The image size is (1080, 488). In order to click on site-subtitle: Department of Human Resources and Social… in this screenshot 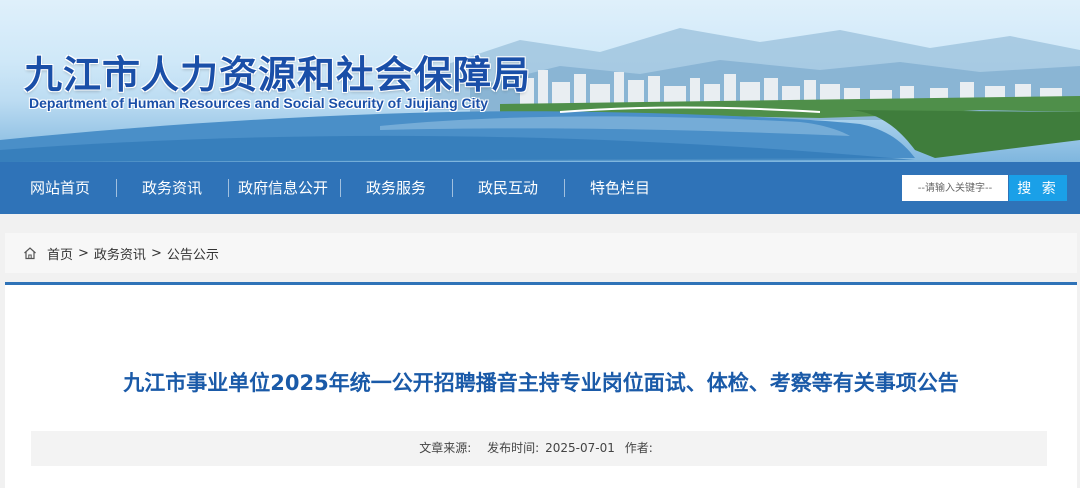, I will do `click(258, 103)`.